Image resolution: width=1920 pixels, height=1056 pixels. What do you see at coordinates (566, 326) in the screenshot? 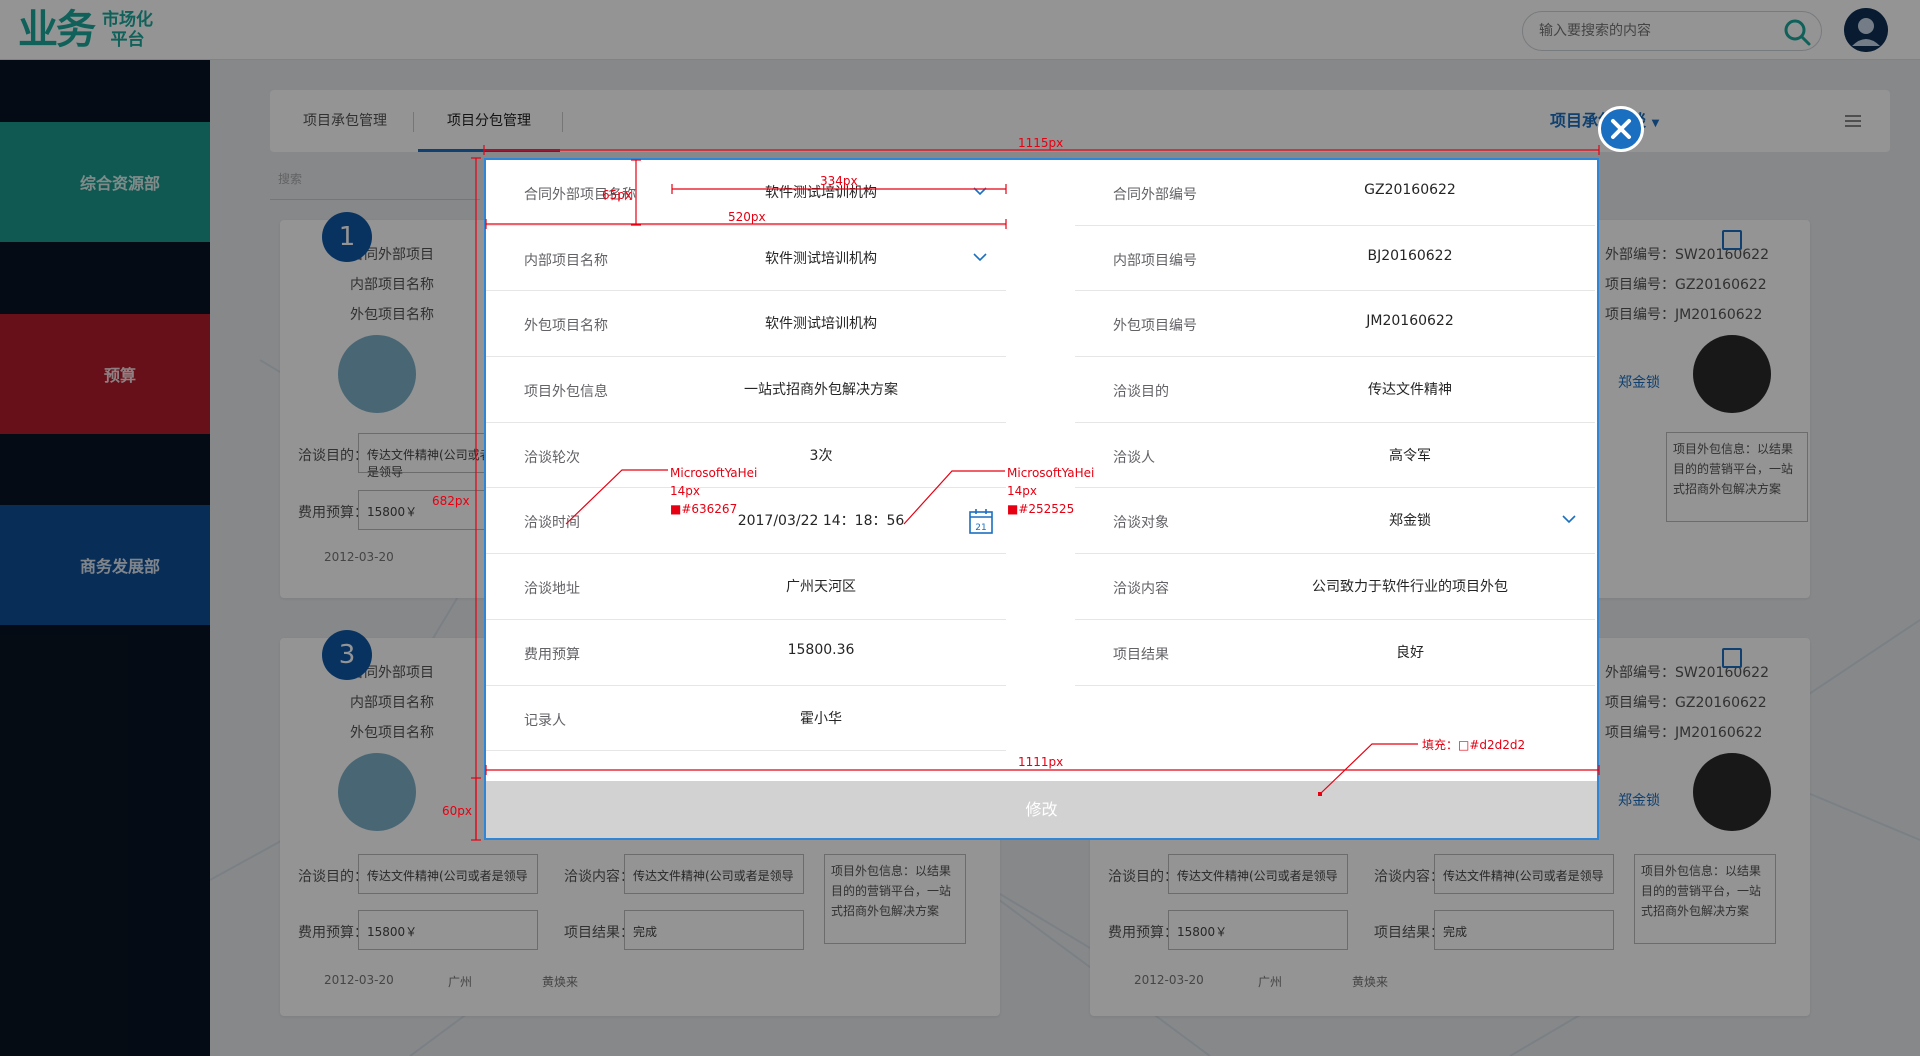
I see `row-label: 外包项目名称` at bounding box center [566, 326].